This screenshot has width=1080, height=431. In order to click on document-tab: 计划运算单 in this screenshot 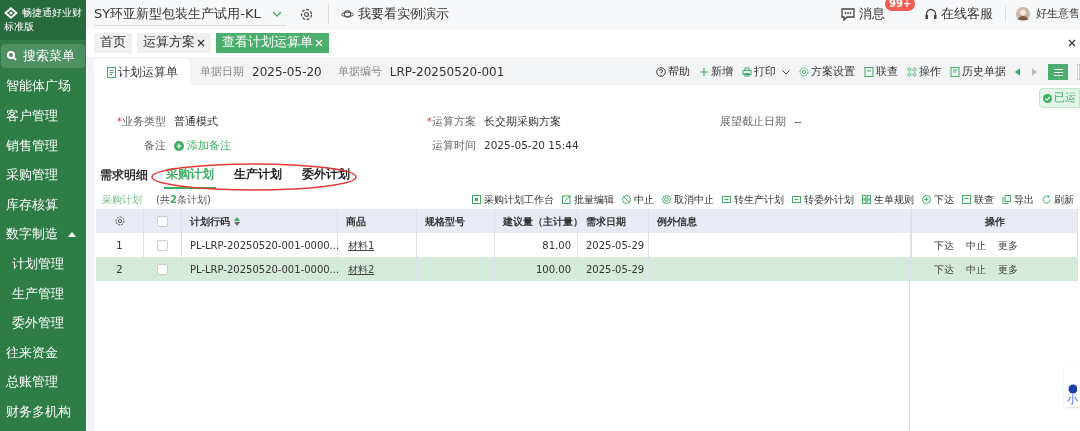, I will do `click(142, 72)`.